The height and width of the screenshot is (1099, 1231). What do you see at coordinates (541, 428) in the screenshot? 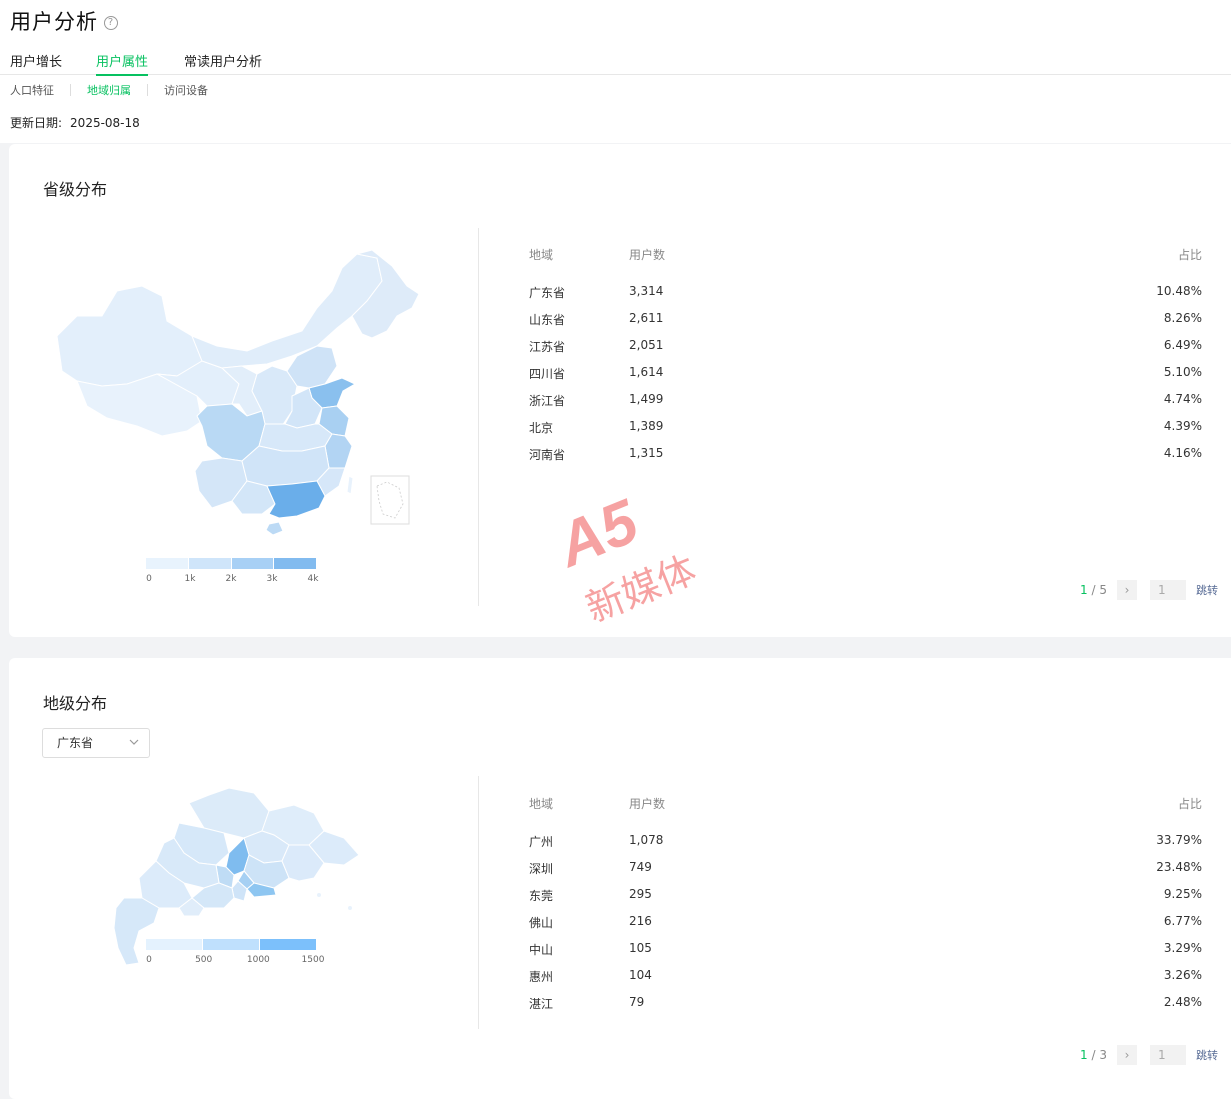
I see `cell-region: 北京` at bounding box center [541, 428].